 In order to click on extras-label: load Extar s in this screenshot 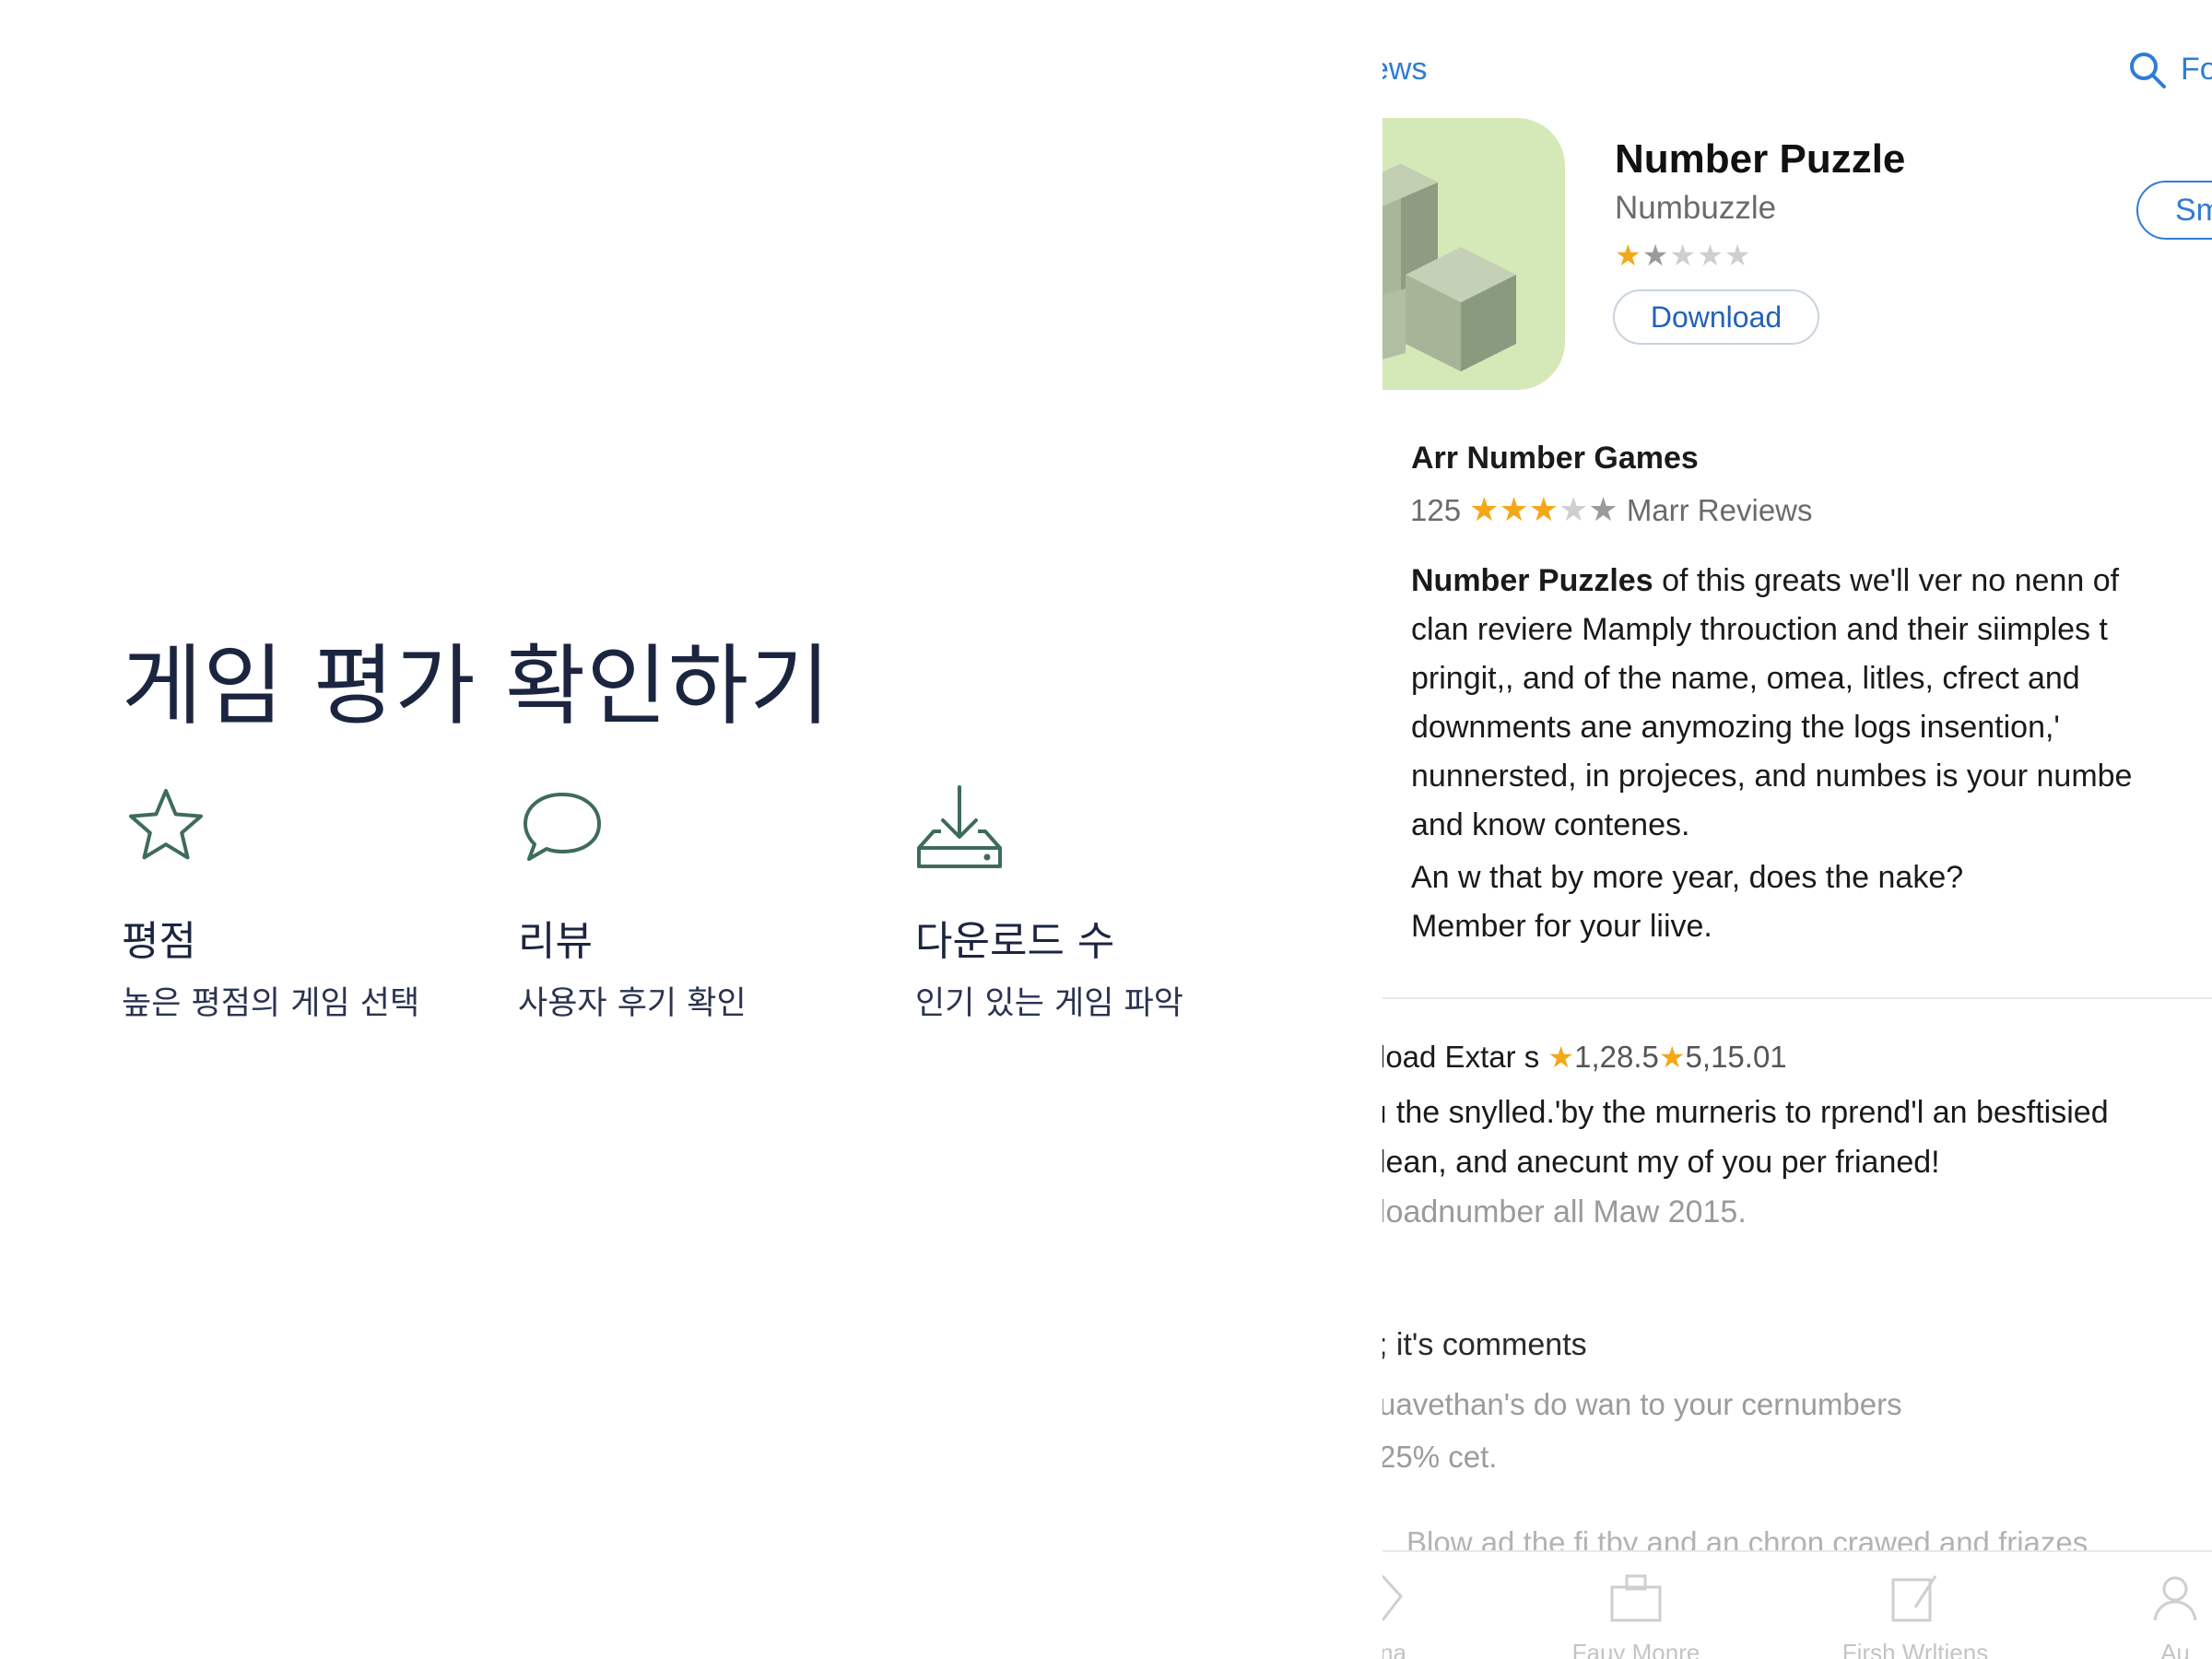, I will do `click(1461, 1057)`.